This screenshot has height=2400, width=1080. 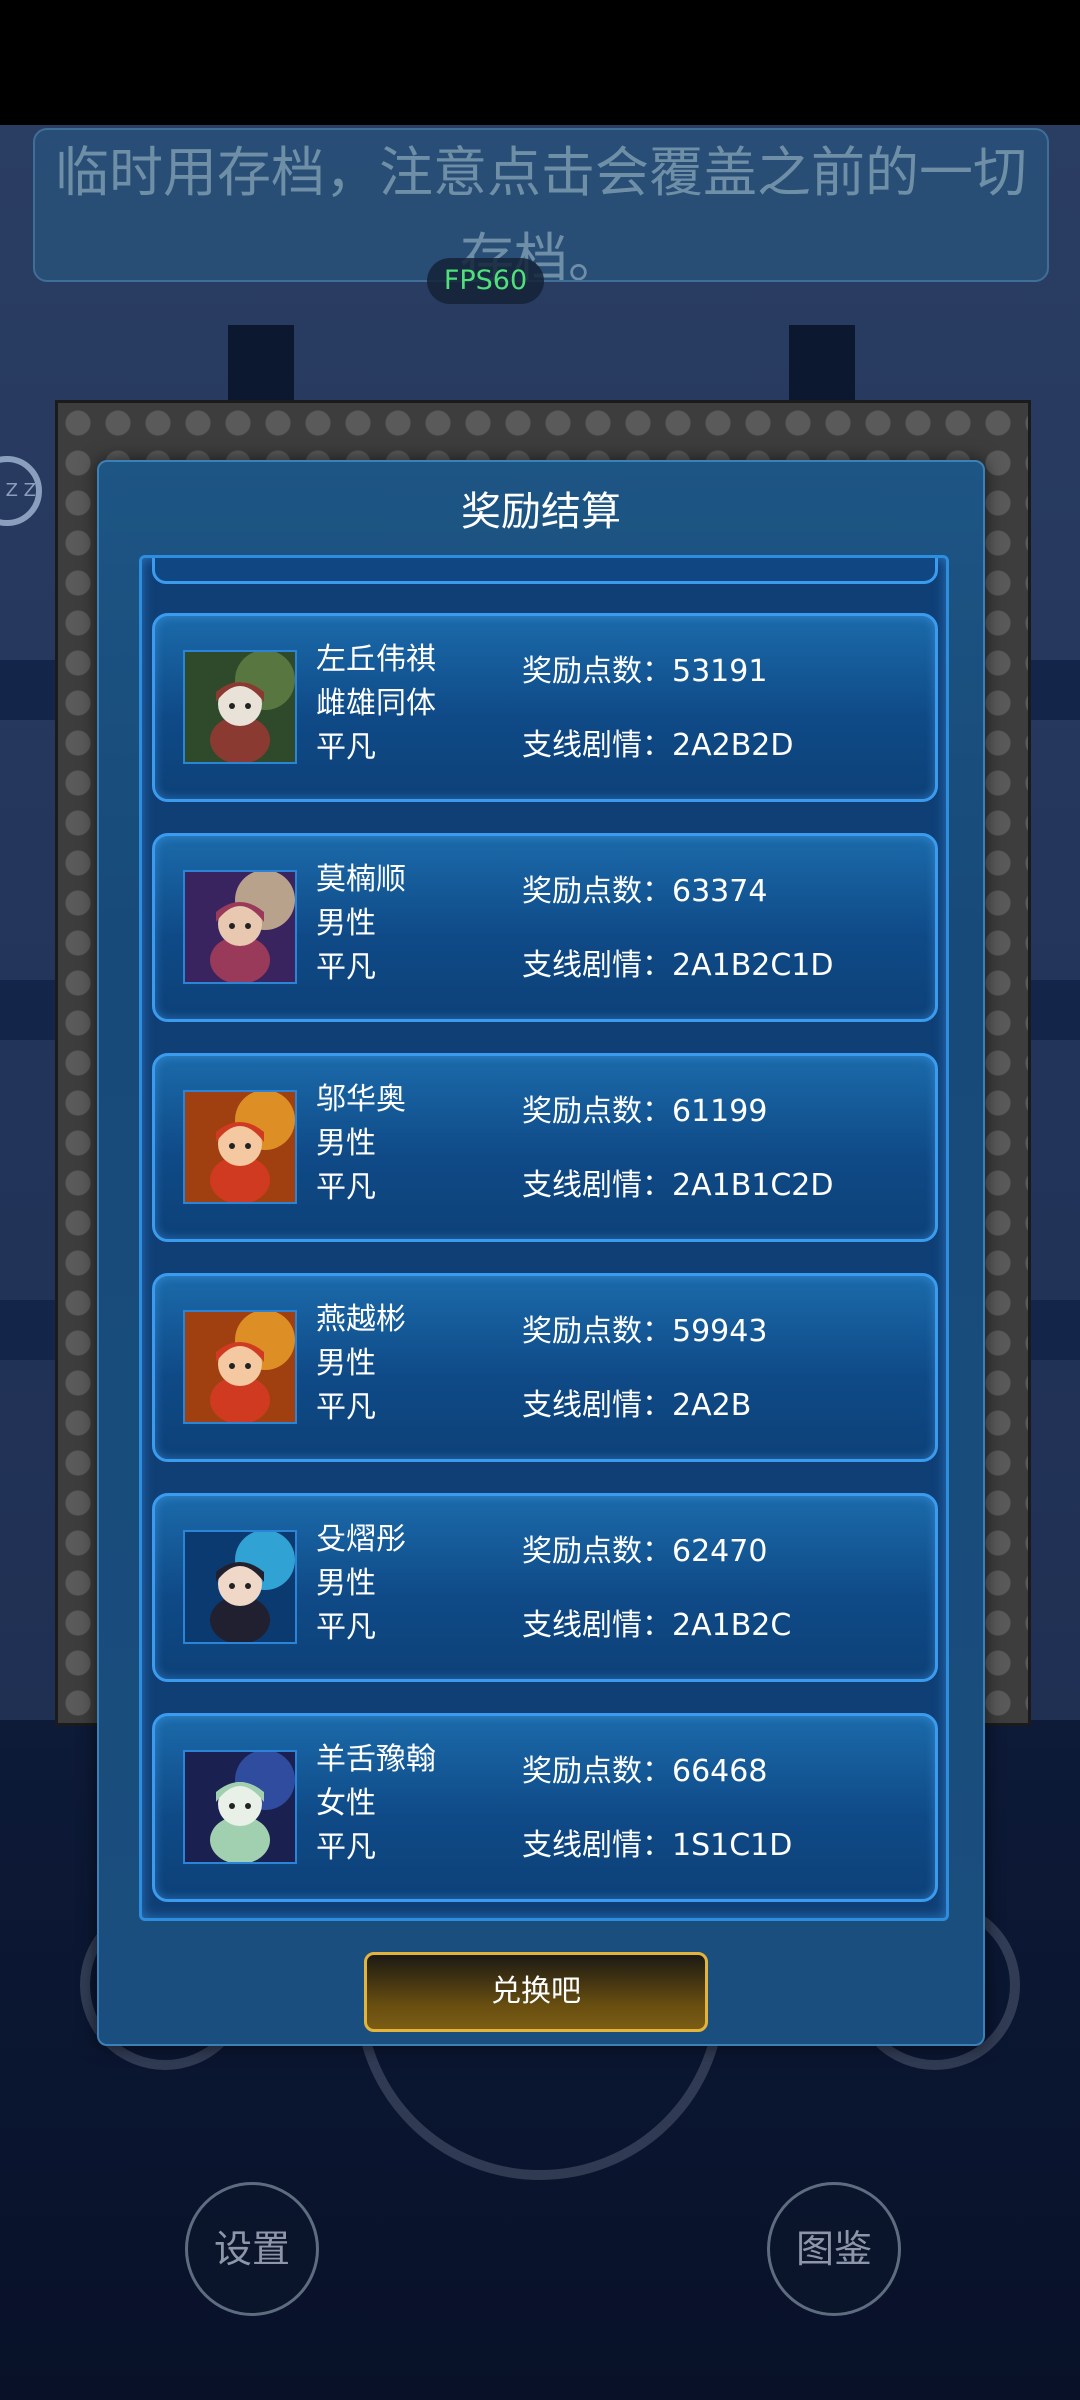 What do you see at coordinates (261, 364) in the screenshot?
I see `gate-pillar-left` at bounding box center [261, 364].